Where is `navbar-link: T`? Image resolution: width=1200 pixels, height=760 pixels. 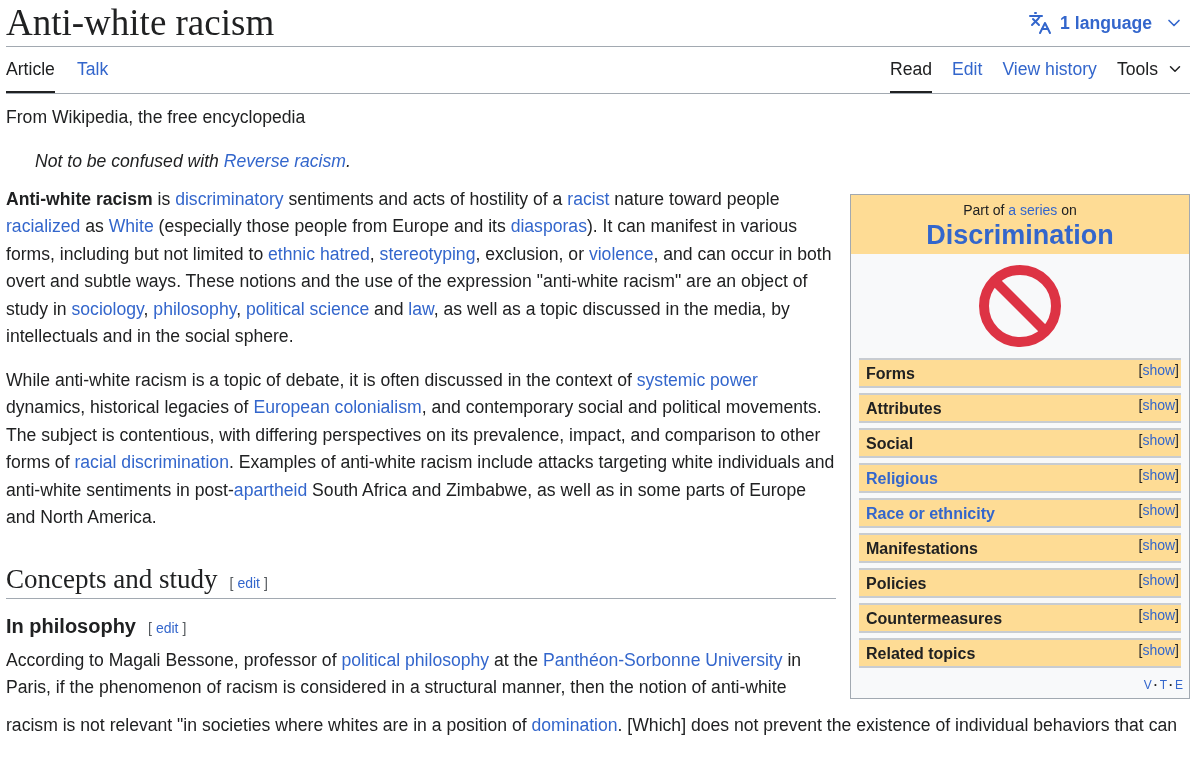
navbar-link: T is located at coordinates (1163, 684).